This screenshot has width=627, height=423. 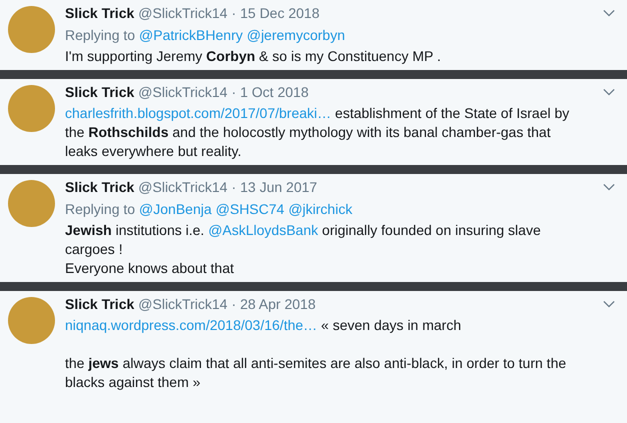 What do you see at coordinates (279, 187) in the screenshot?
I see `tweet-date: 13 Jun 2017` at bounding box center [279, 187].